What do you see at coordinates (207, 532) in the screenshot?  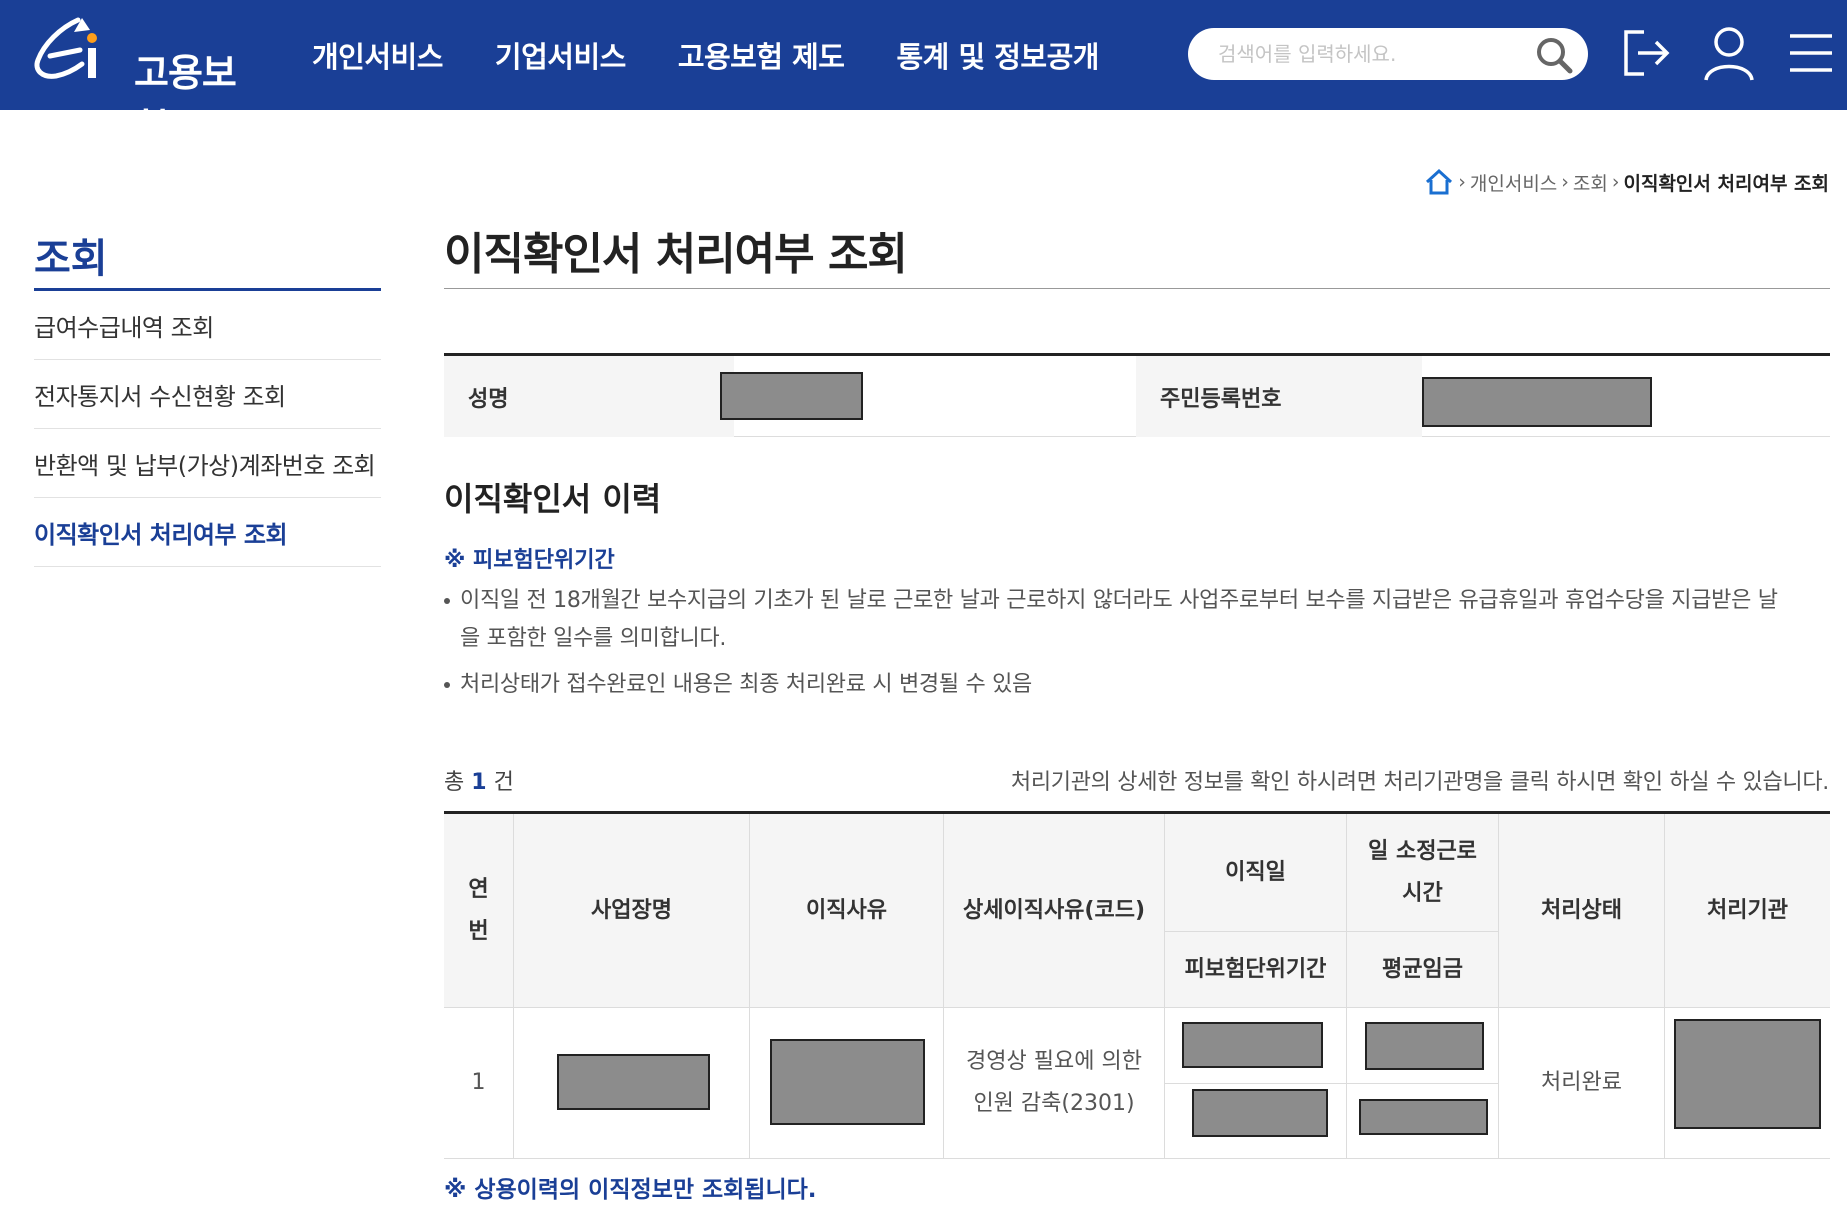 I see `sidebar-item-separation-status: 이직확인서 처리여부 조회` at bounding box center [207, 532].